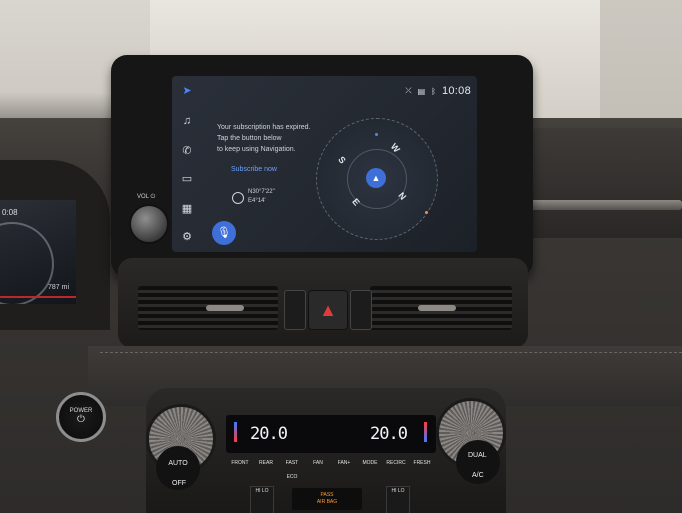  Describe the element at coordinates (603, 183) in the screenshot. I see `dashboard-right-panel` at that location.